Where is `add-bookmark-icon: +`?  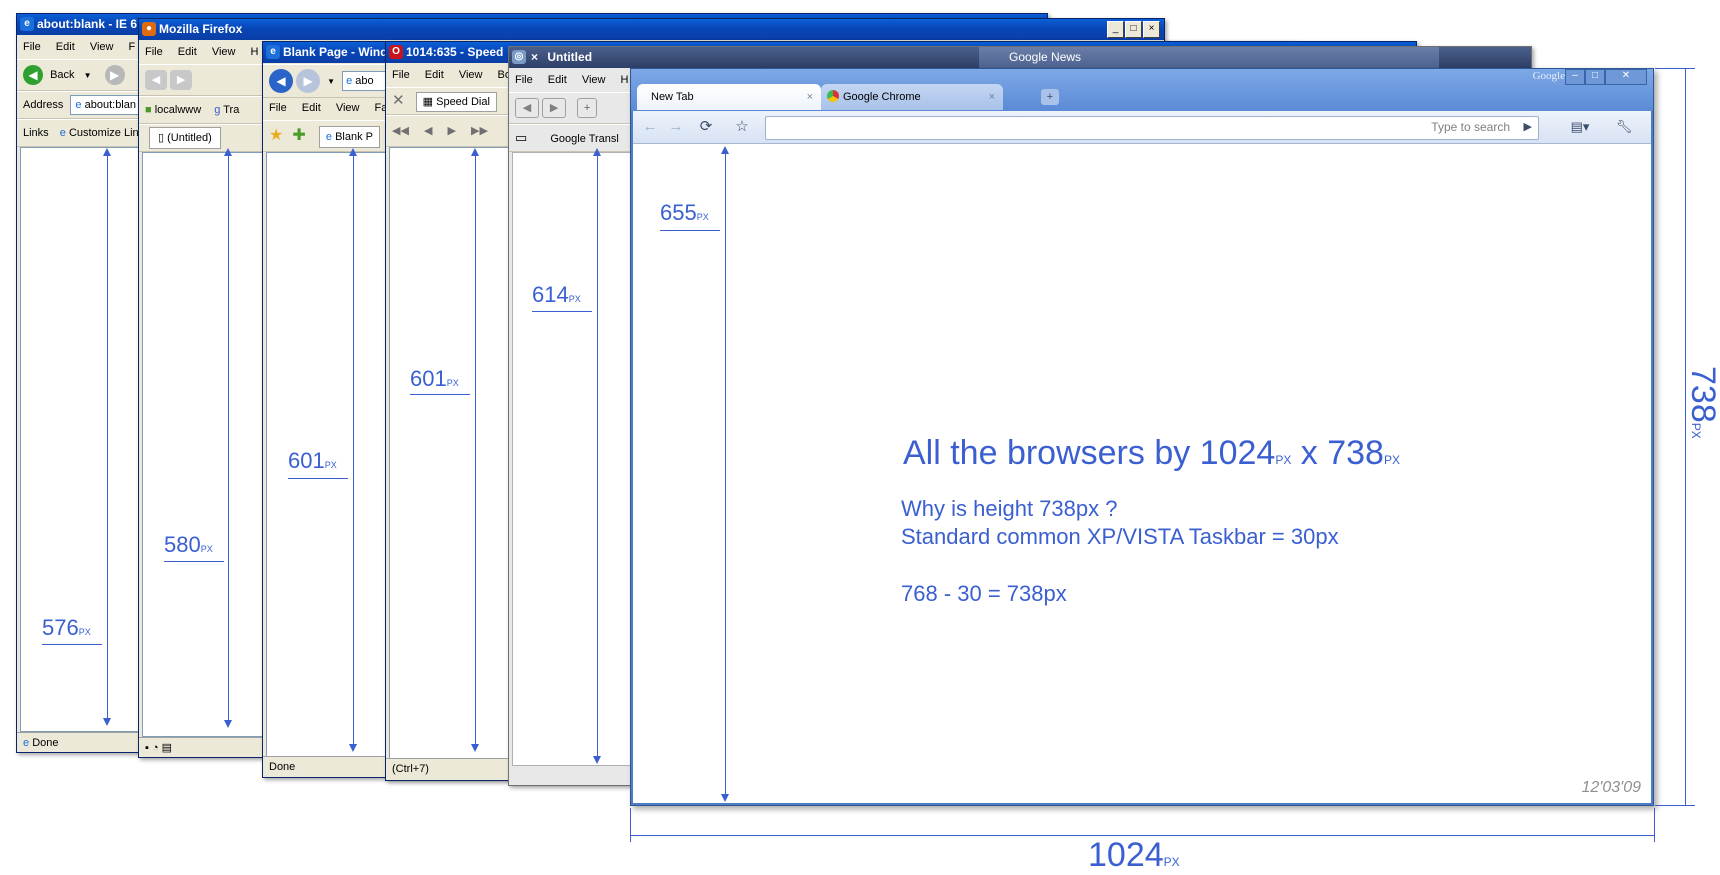
add-bookmark-icon: + is located at coordinates (587, 108).